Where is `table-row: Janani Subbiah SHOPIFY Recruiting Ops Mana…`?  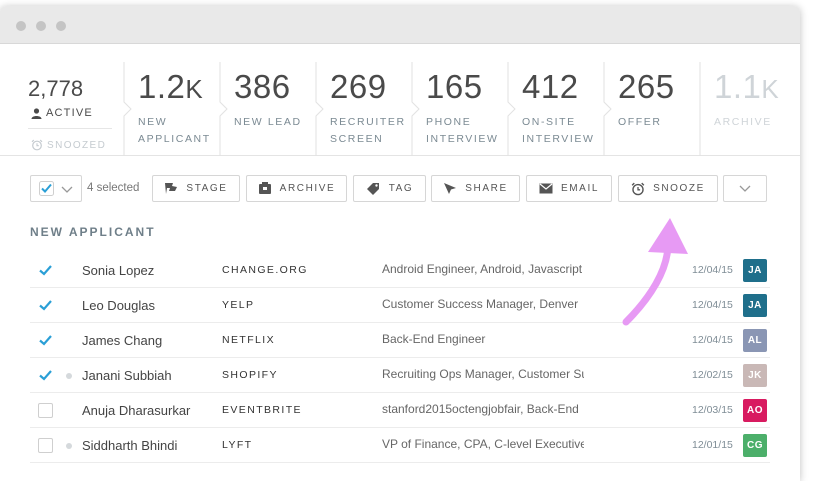 table-row: Janani Subbiah SHOPIFY Recruiting Ops Mana… is located at coordinates (400, 375).